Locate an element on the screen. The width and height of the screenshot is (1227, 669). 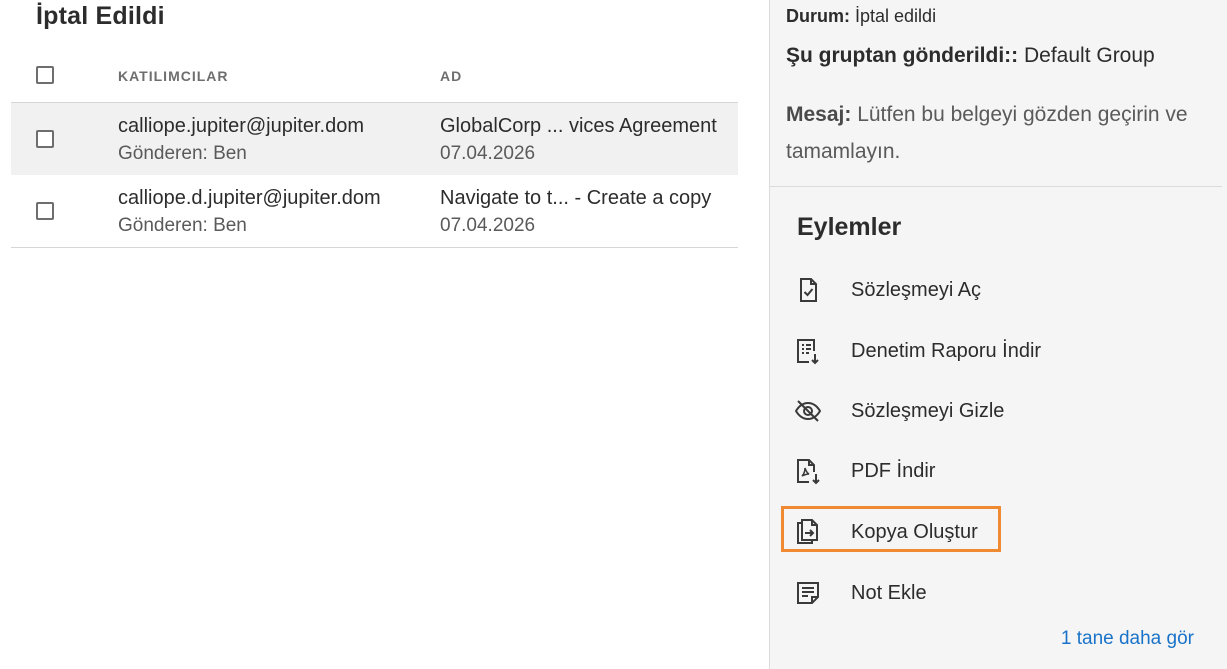
action-download-audit-report: Denetim Raporu İndir is located at coordinates (1002, 351).